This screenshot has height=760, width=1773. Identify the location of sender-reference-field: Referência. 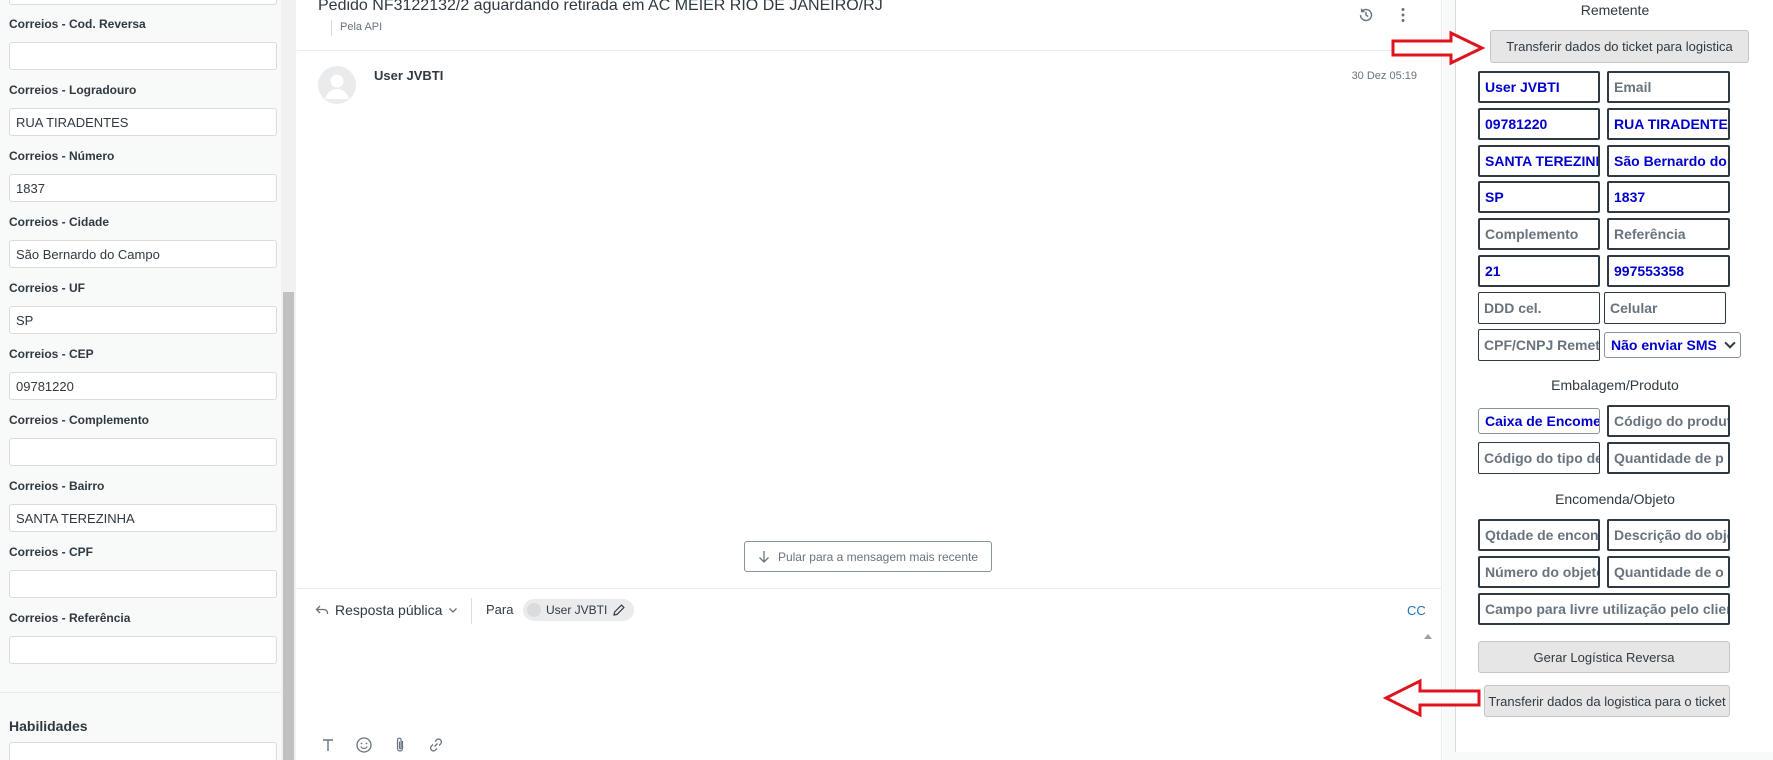
(1668, 234).